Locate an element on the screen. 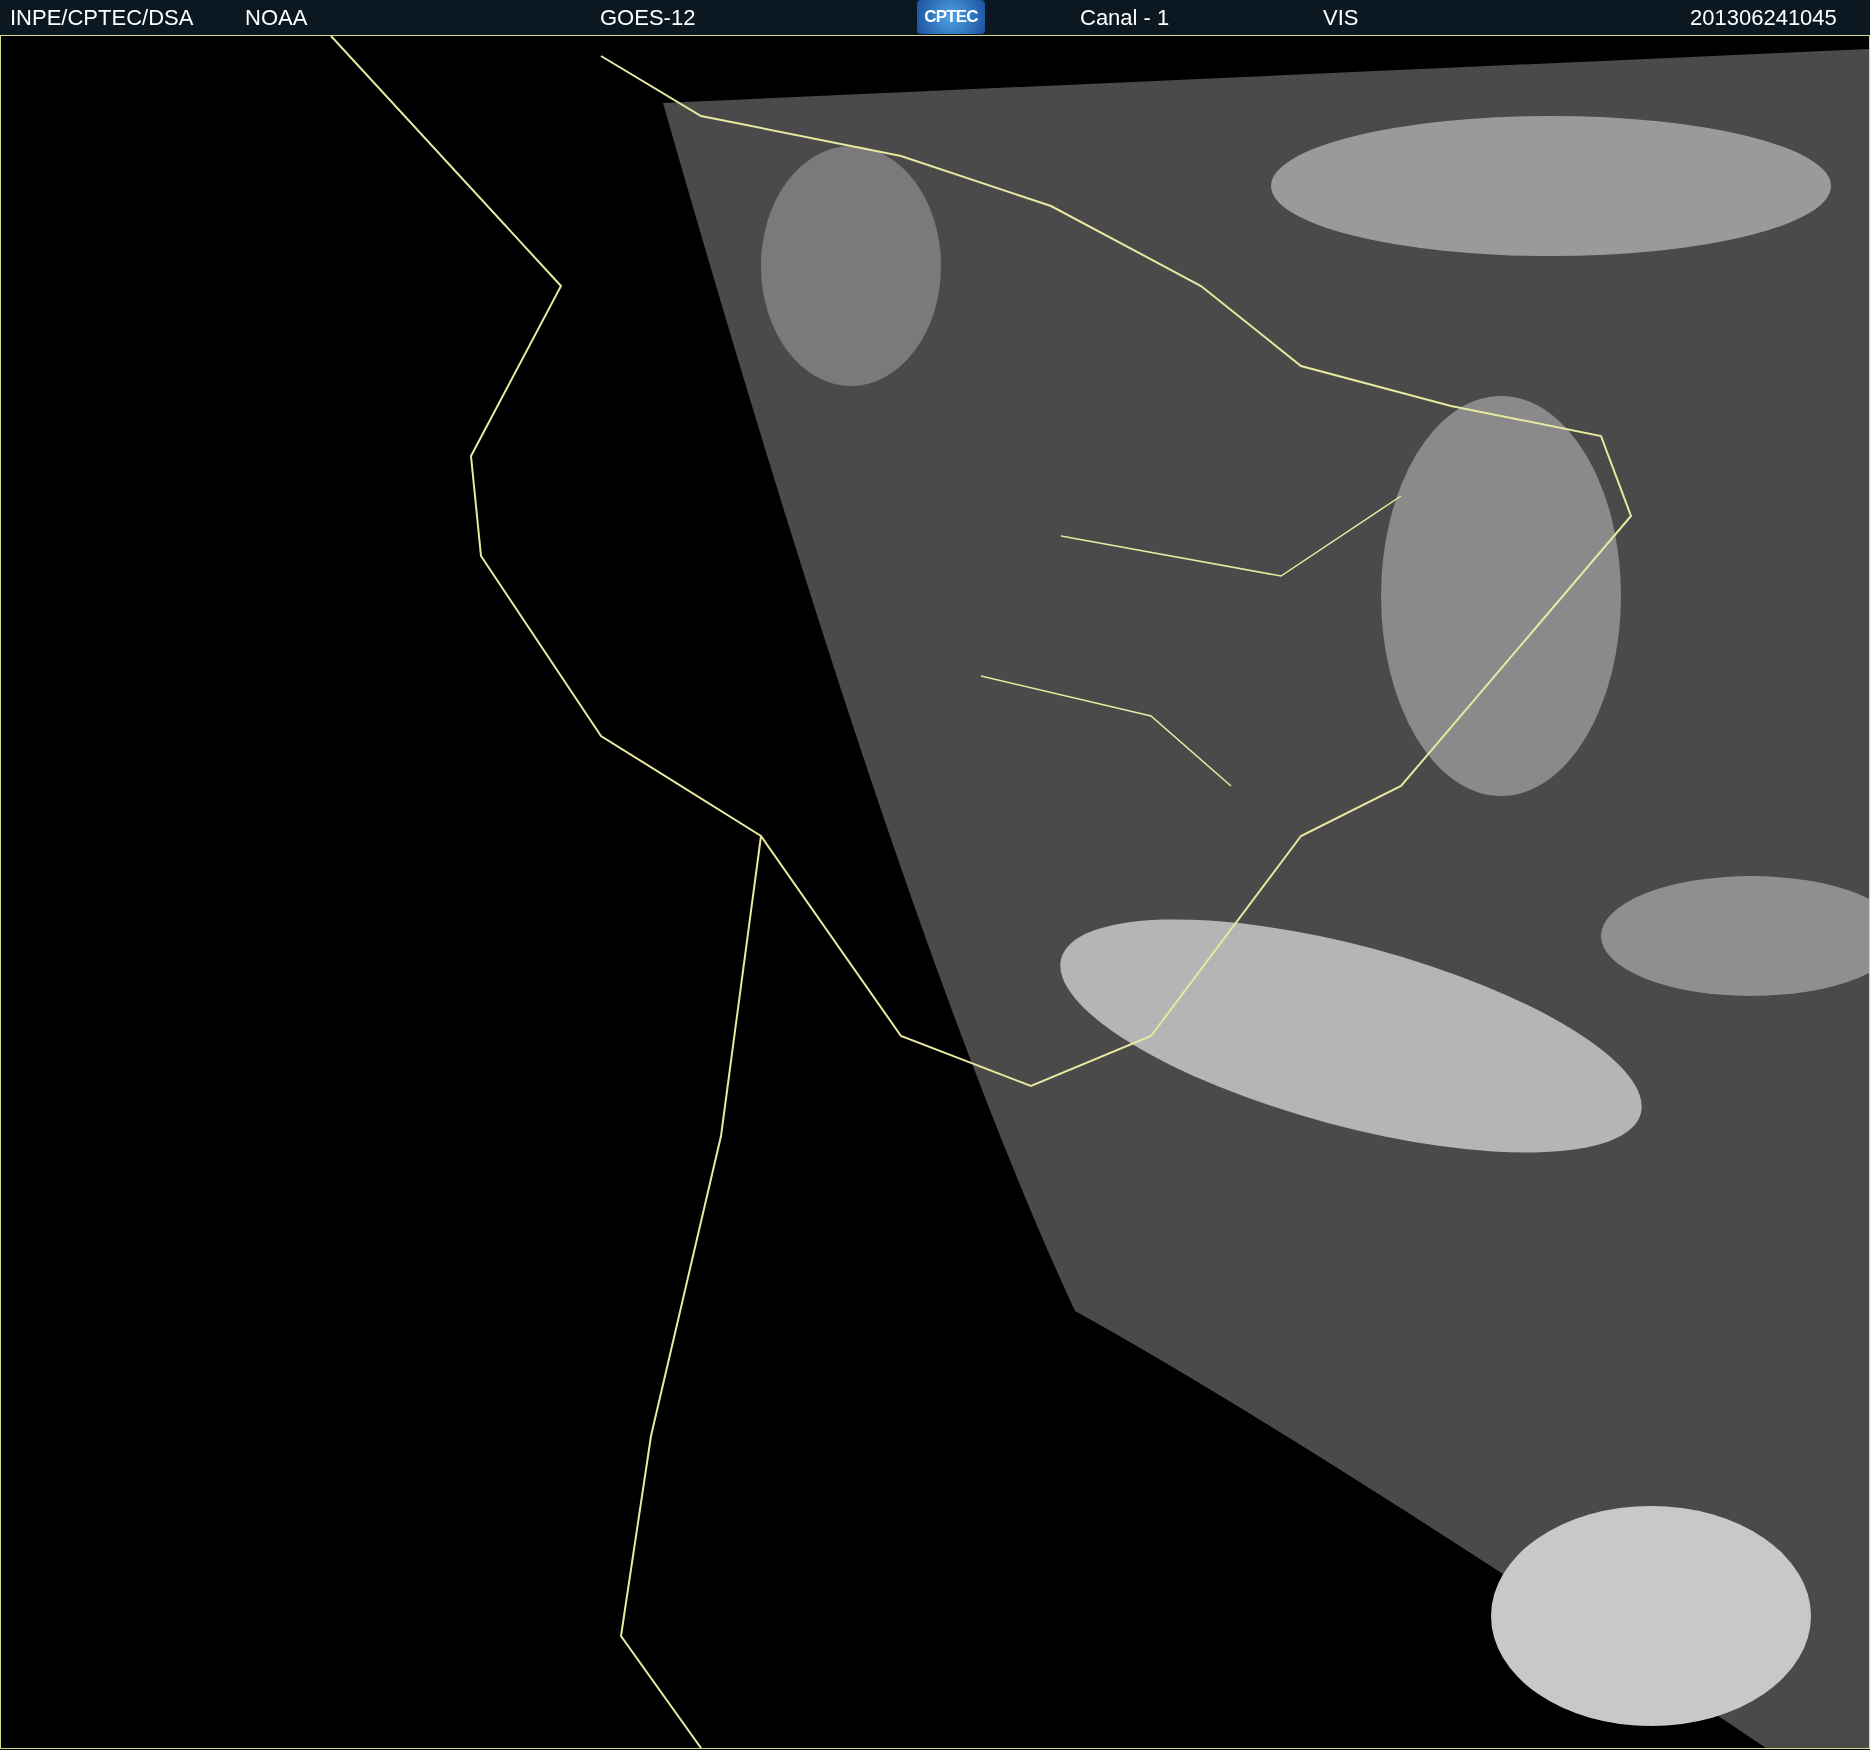 This screenshot has height=1750, width=1870. header-label: Canal - 1 is located at coordinates (1125, 18).